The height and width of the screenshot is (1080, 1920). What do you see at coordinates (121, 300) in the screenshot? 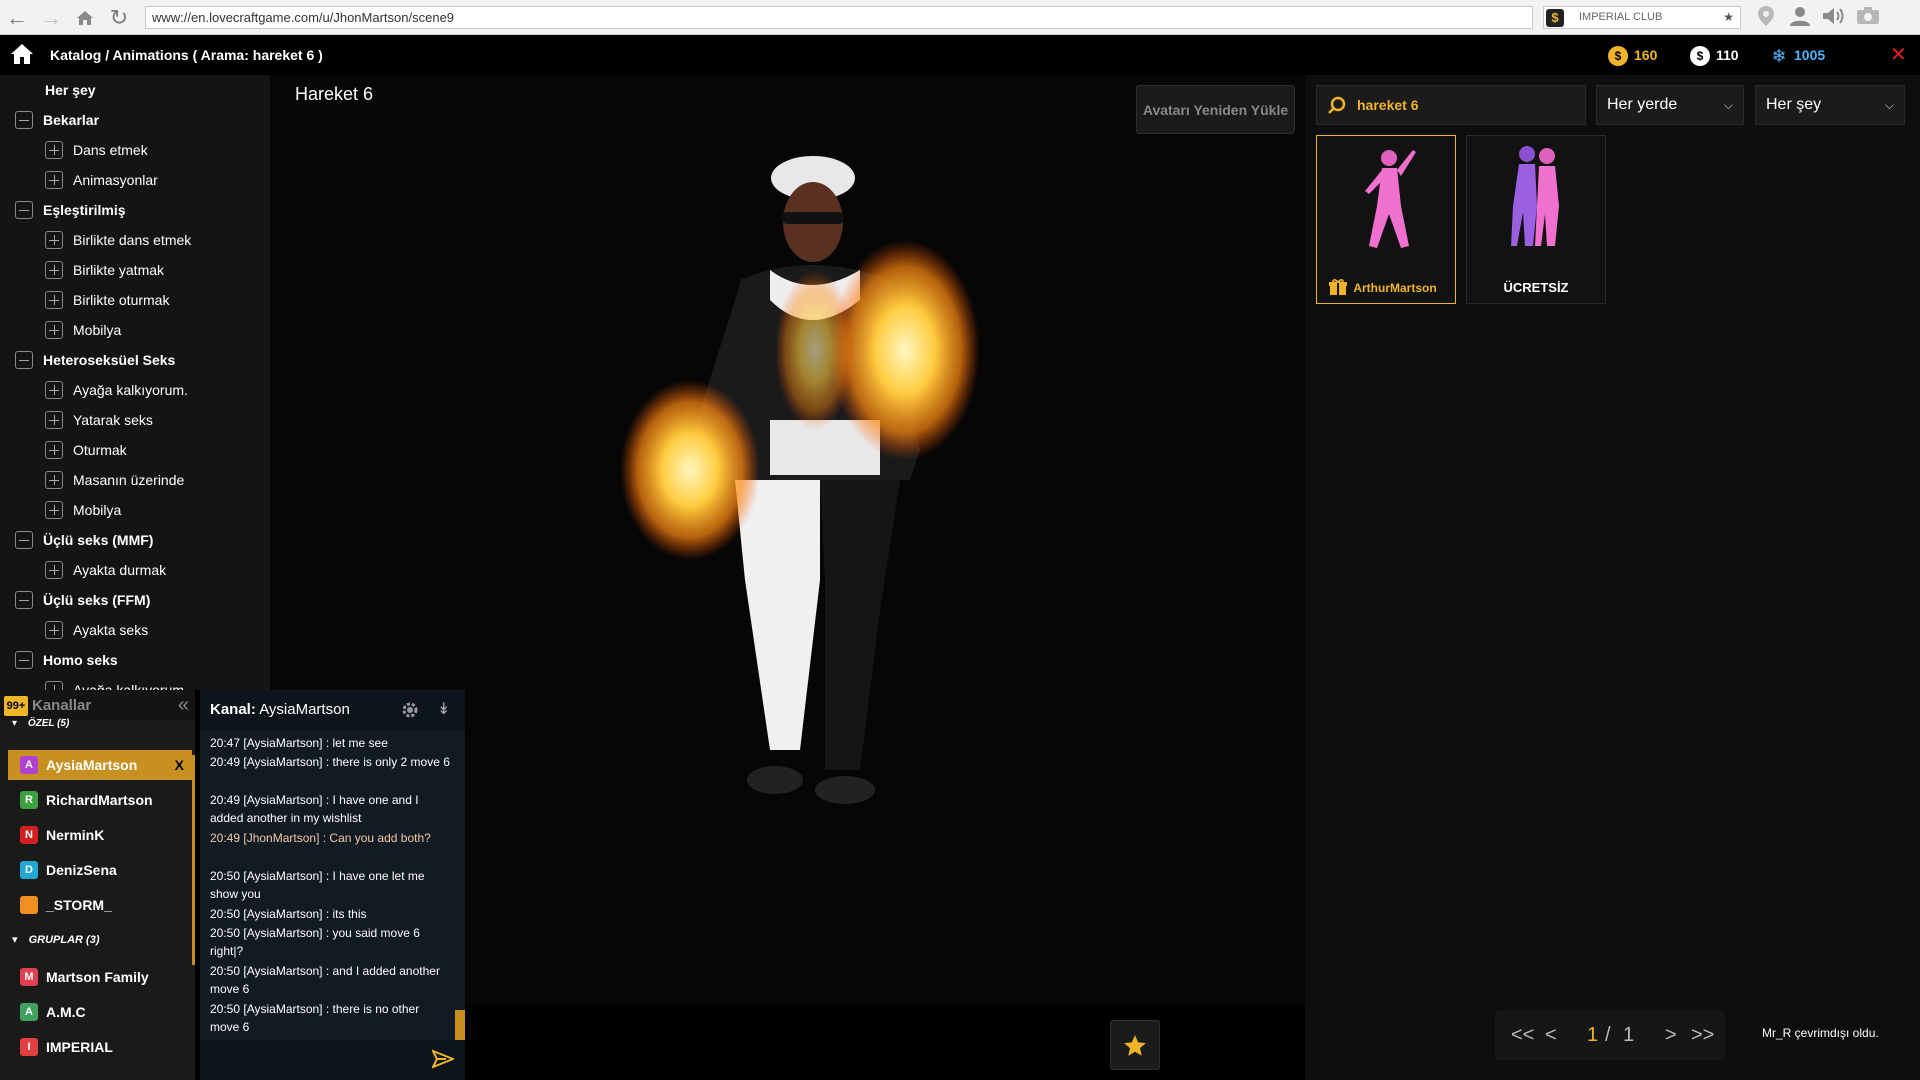
I see `category-label: Birlikte oturmak` at bounding box center [121, 300].